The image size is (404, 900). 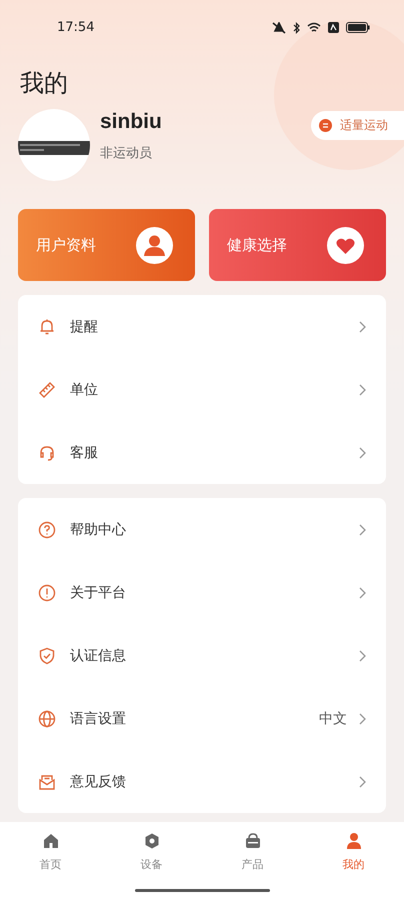 I want to click on home-icon, so click(x=51, y=841).